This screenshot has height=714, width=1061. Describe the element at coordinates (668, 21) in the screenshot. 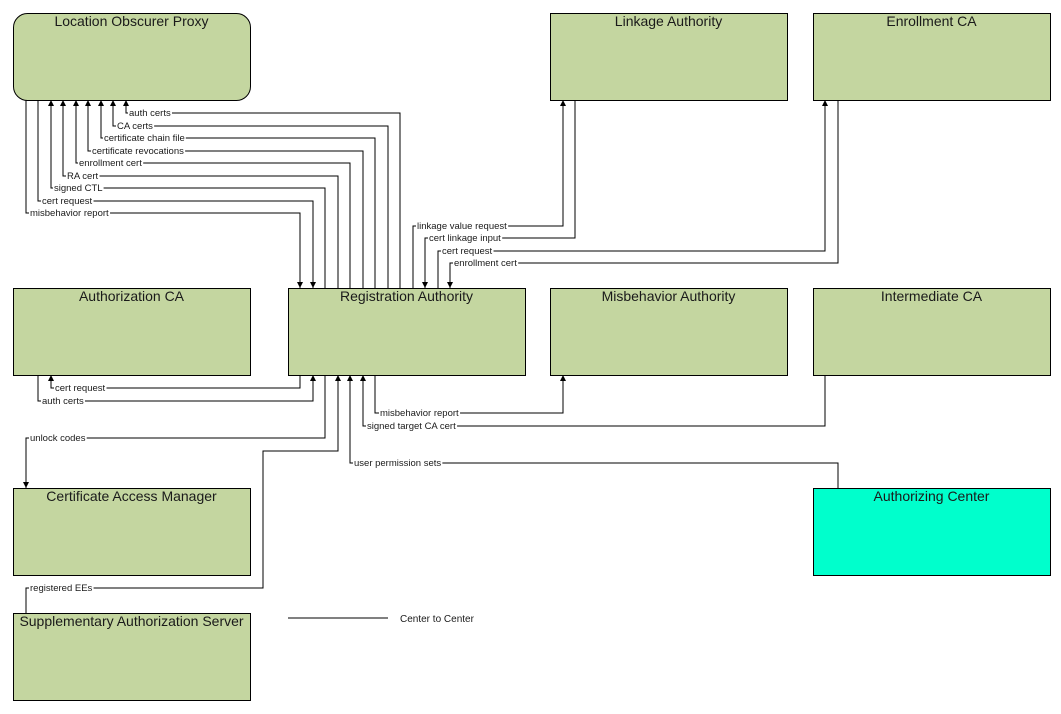

I see `node-title: Linkage Authority` at that location.